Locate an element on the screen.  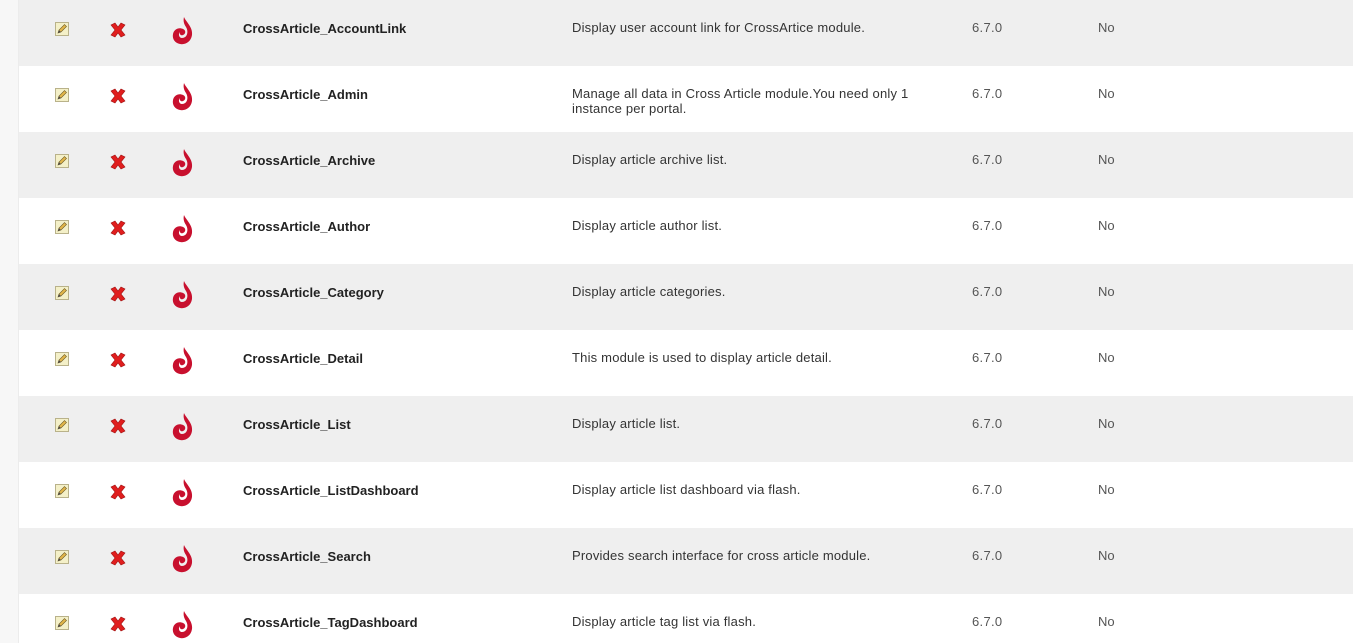
module-name-link: CrossArticle_Detail is located at coordinates (303, 358).